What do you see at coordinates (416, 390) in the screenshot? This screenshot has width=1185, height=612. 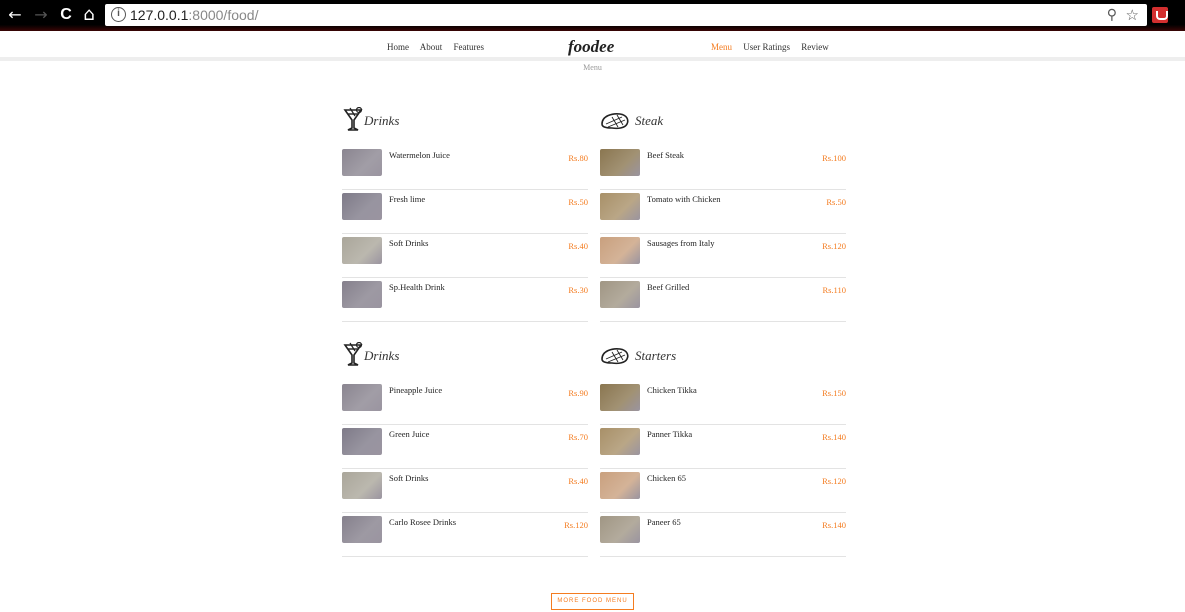 I see `menu-item-name: Pineapple Juice` at bounding box center [416, 390].